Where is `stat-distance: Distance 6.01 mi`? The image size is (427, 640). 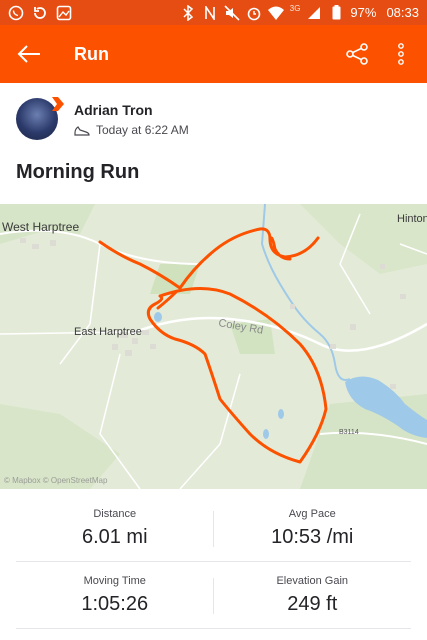
stat-distance: Distance 6.01 mi is located at coordinates (115, 528).